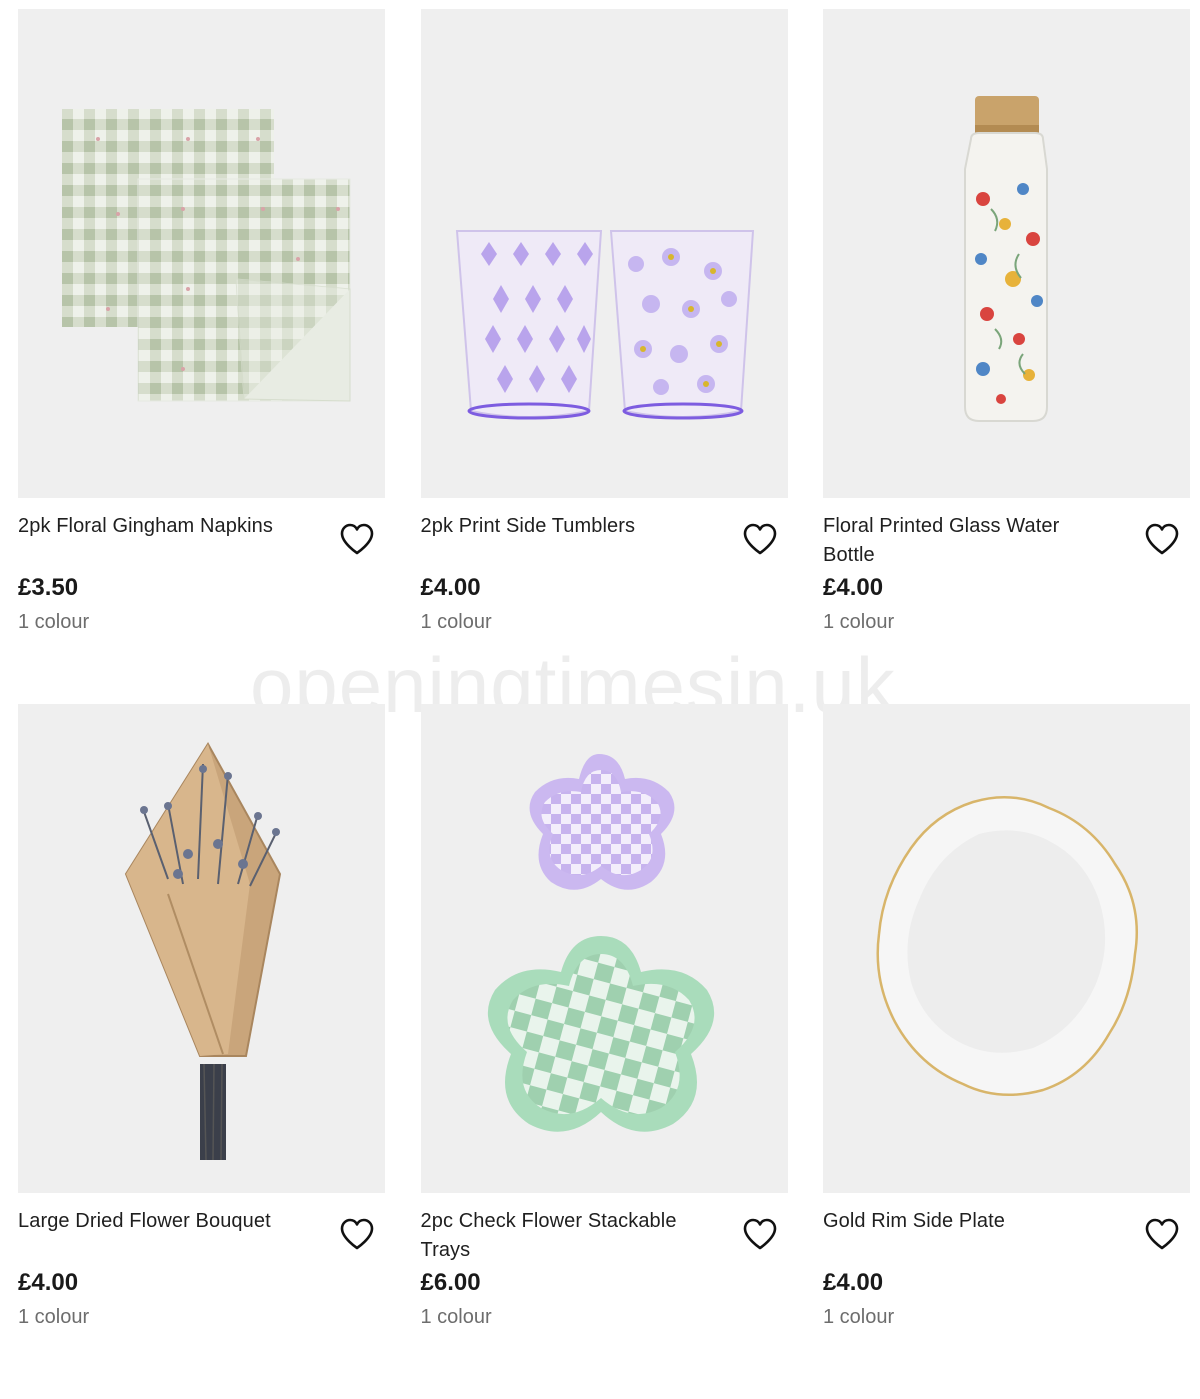 The height and width of the screenshot is (1399, 1200). Describe the element at coordinates (600, 943) in the screenshot. I see `flower-trays-image` at that location.